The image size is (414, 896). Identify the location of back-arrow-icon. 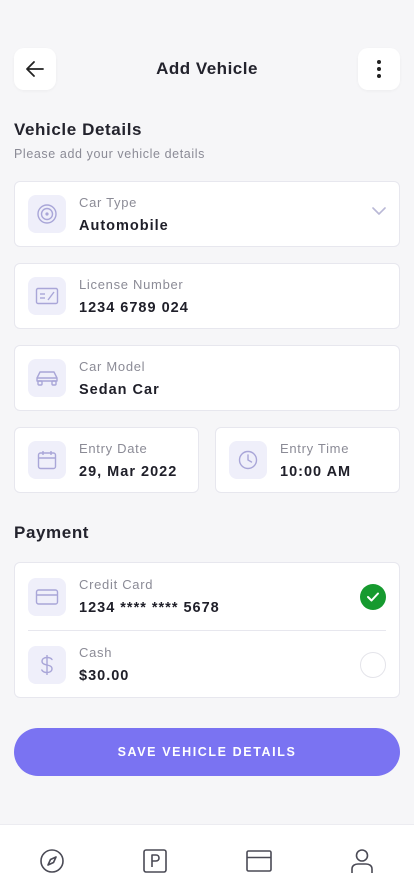
(35, 69).